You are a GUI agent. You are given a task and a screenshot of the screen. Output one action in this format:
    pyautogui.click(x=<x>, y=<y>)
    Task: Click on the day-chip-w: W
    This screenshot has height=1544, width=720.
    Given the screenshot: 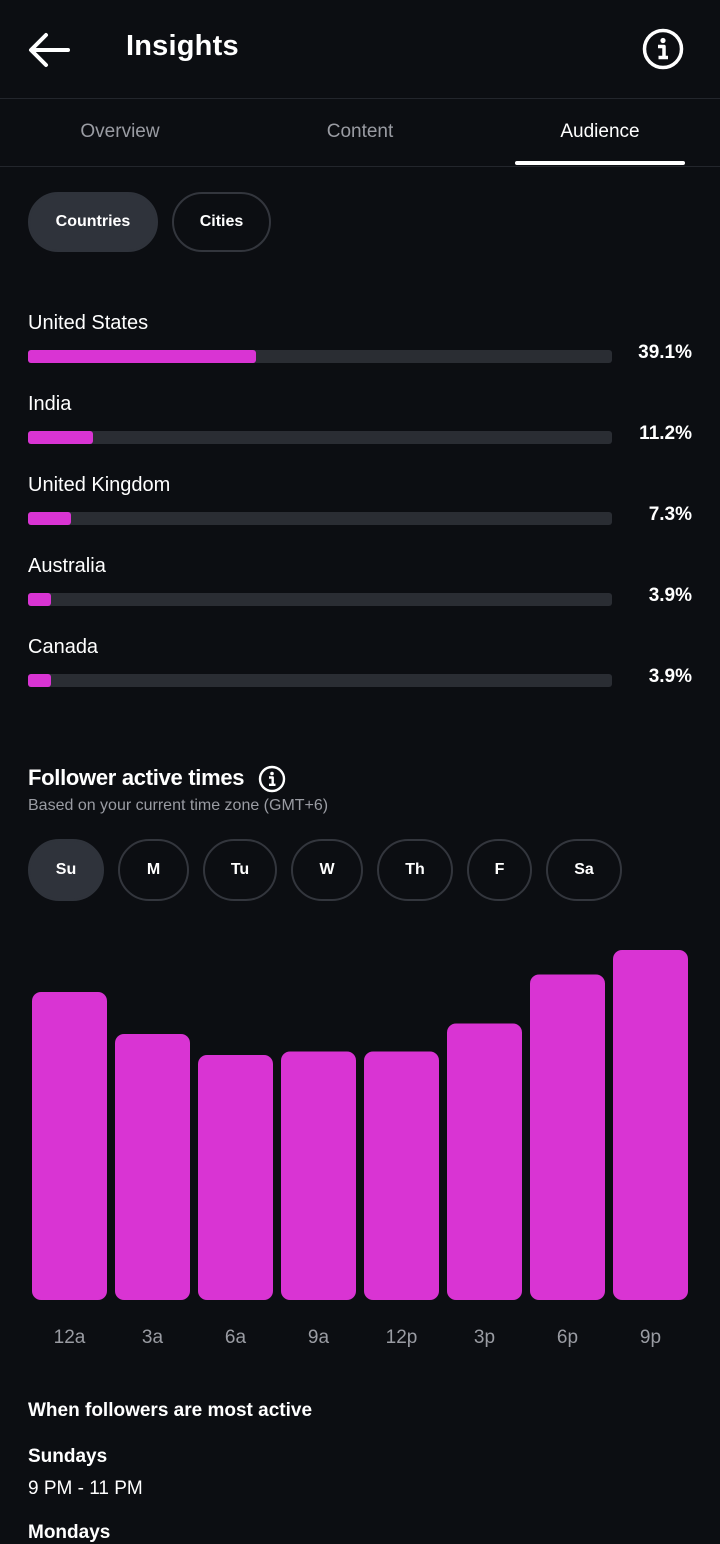 What is the action you would take?
    pyautogui.click(x=327, y=870)
    